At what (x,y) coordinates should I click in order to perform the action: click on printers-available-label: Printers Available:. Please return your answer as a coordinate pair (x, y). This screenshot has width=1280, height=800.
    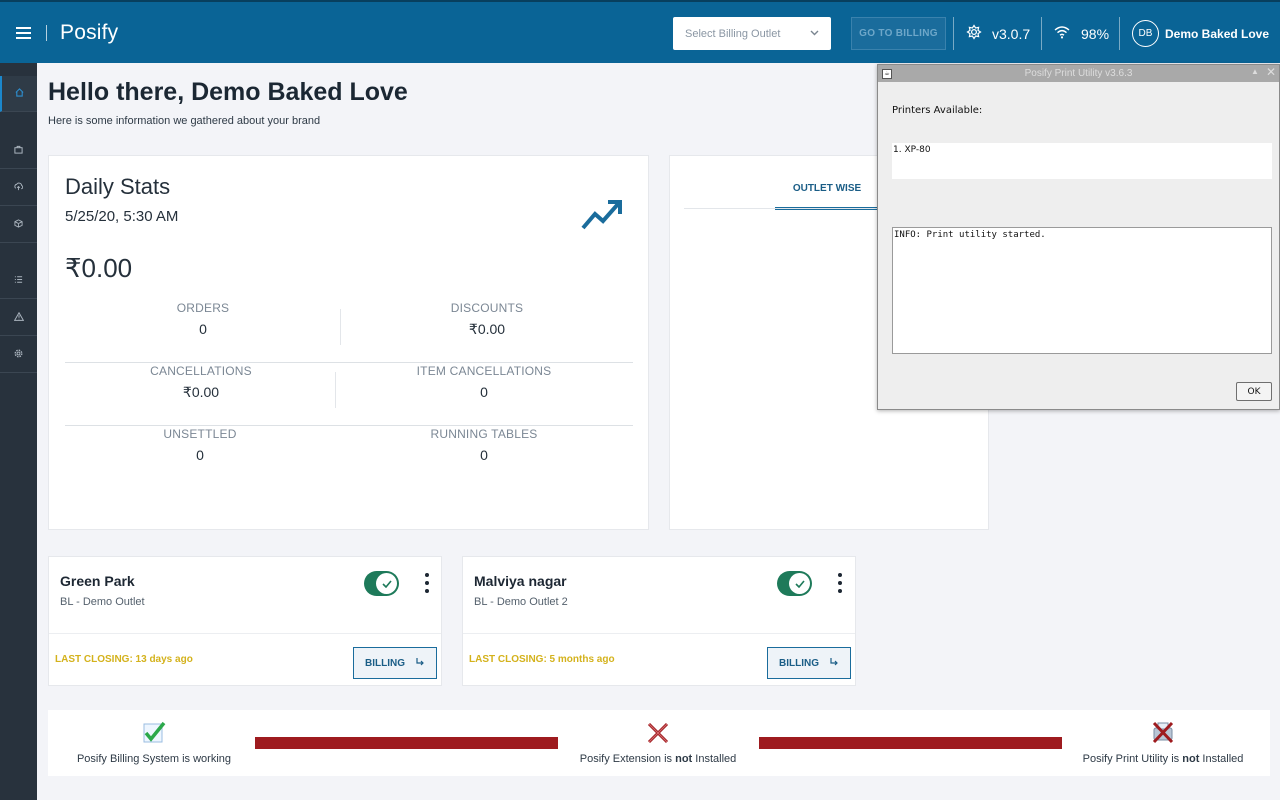
    Looking at the image, I should click on (937, 110).